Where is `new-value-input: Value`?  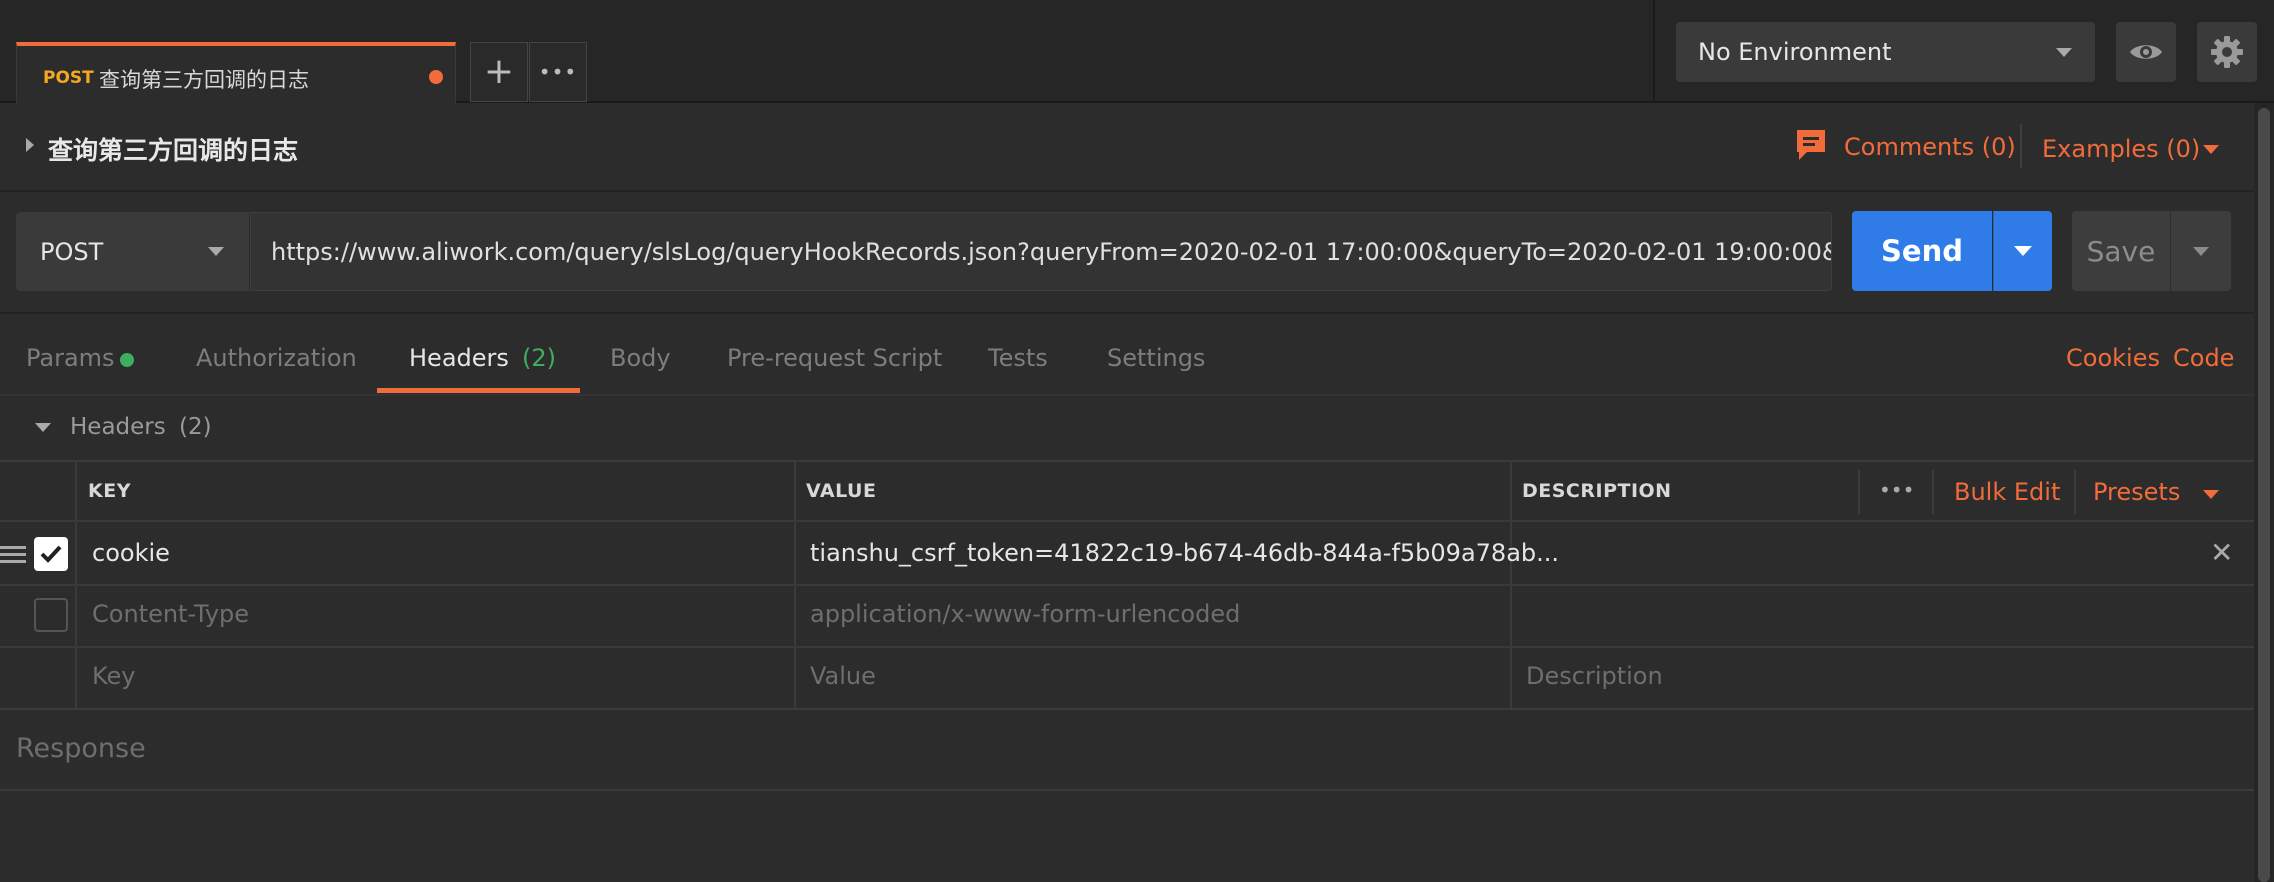 new-value-input: Value is located at coordinates (843, 676).